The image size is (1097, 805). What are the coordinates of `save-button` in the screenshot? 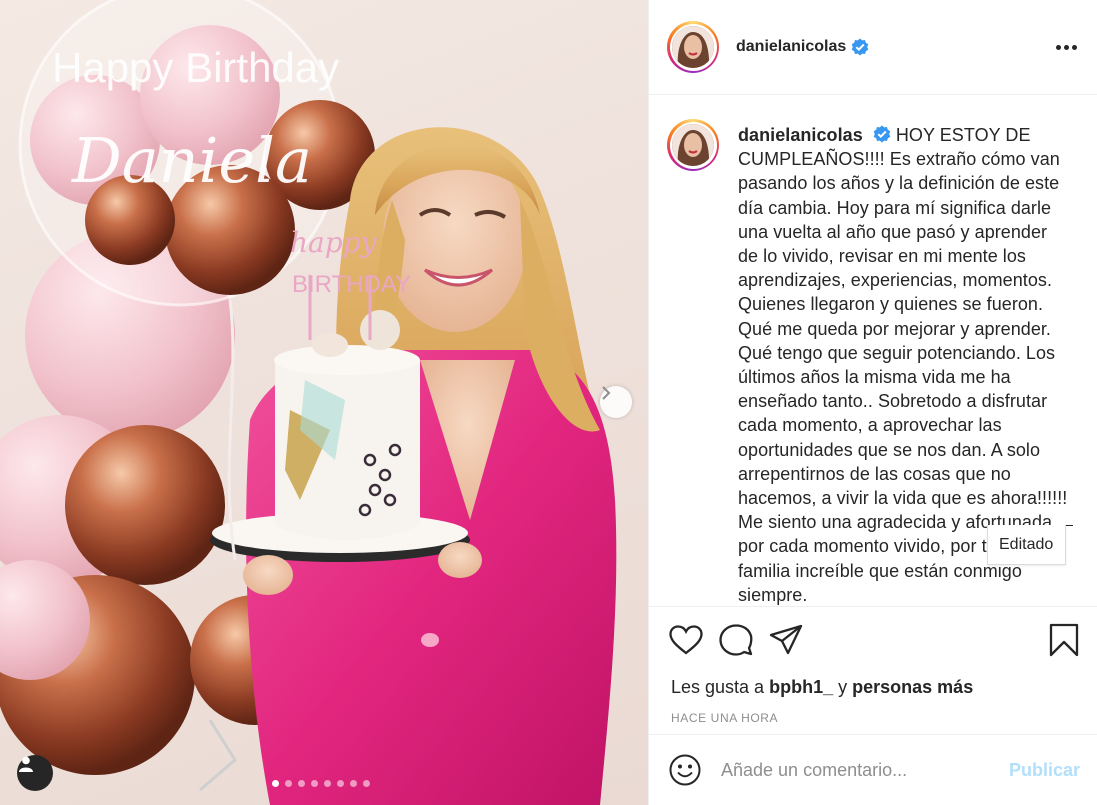 It's located at (1064, 640).